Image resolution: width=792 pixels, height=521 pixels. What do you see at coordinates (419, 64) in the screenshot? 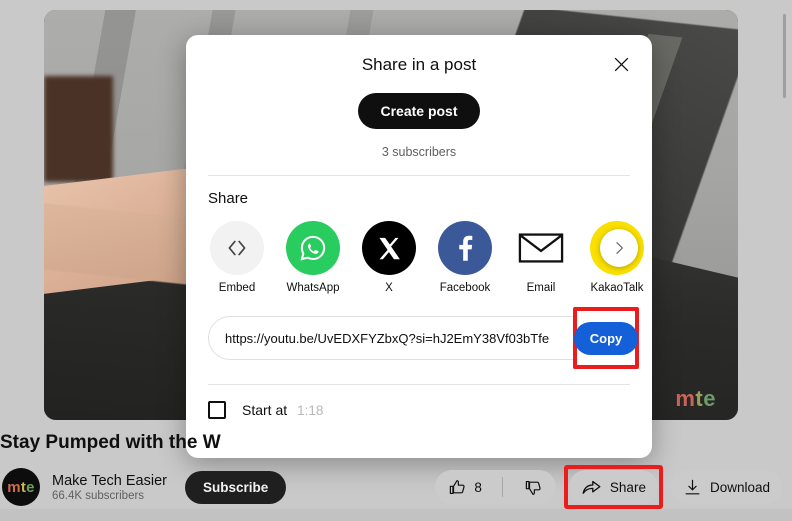
I see `dialog-title: Share in a post` at bounding box center [419, 64].